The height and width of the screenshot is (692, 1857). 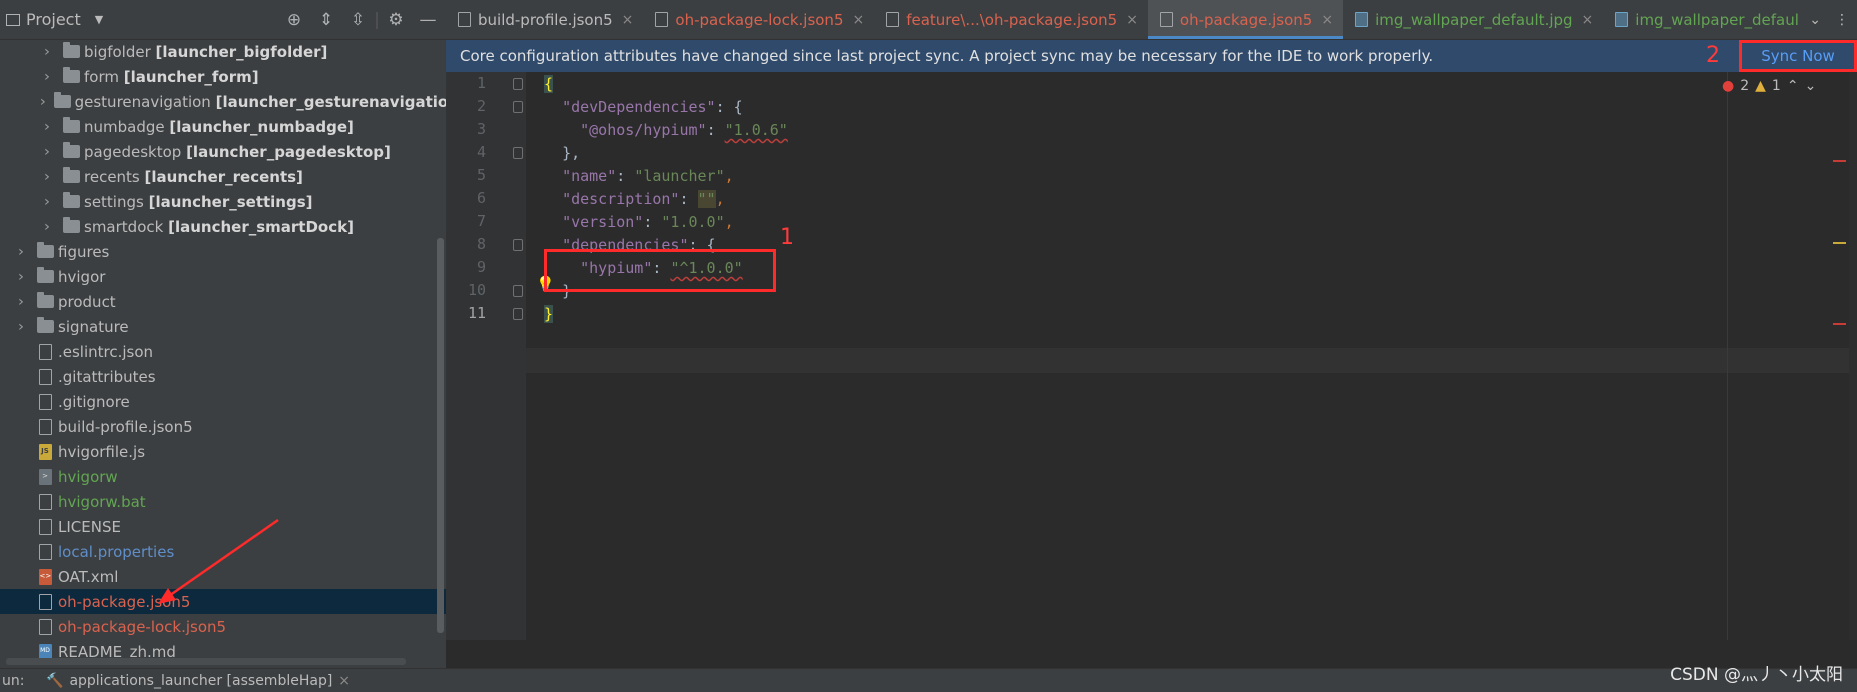 I want to click on tree-item-name: hvigorfile.js, so click(x=102, y=451).